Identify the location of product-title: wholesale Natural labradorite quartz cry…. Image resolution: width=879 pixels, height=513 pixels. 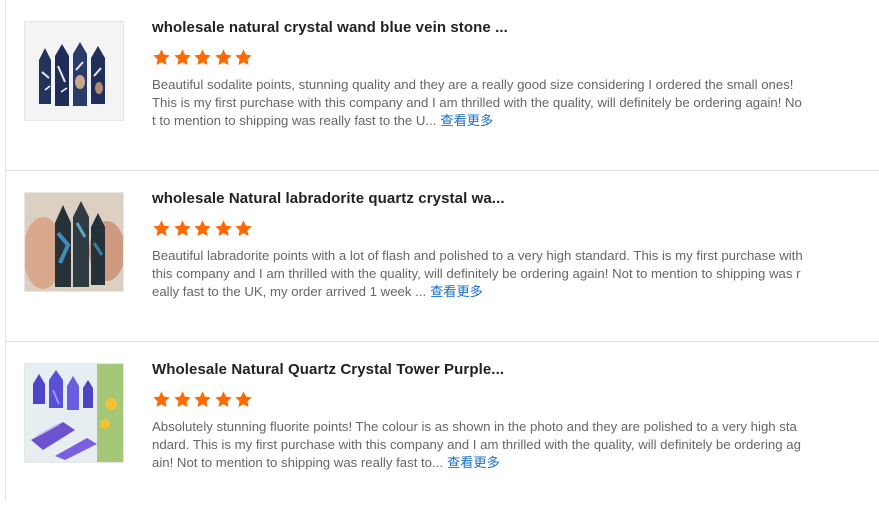
(328, 198).